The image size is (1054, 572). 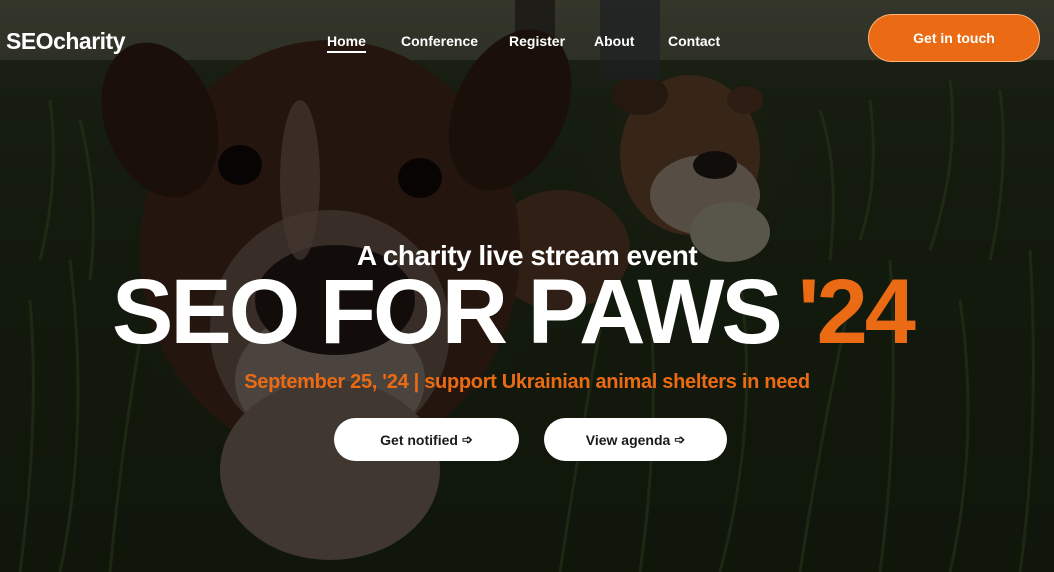 I want to click on get-notified-label: Get notified, so click(x=419, y=439).